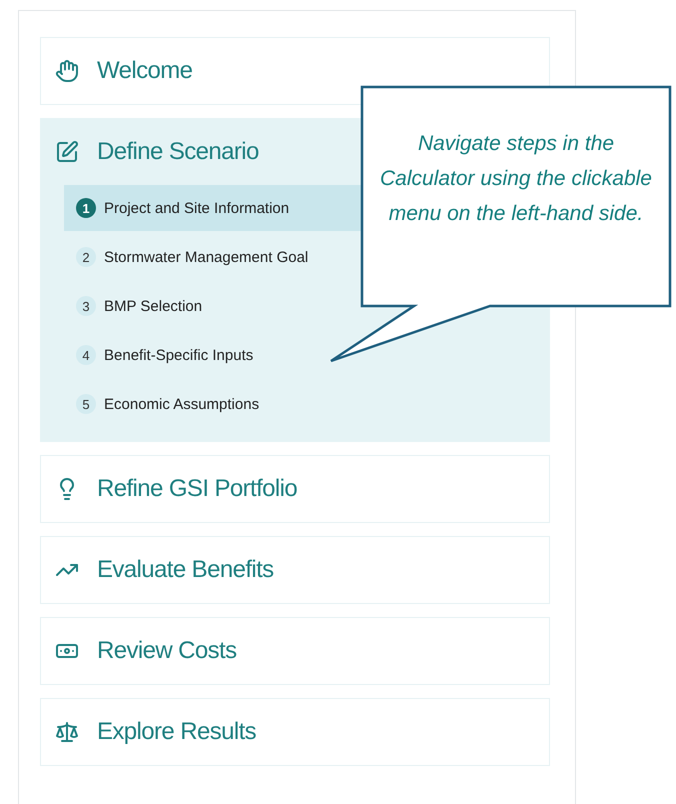  What do you see at coordinates (295, 651) in the screenshot?
I see `section-header: Review Costs` at bounding box center [295, 651].